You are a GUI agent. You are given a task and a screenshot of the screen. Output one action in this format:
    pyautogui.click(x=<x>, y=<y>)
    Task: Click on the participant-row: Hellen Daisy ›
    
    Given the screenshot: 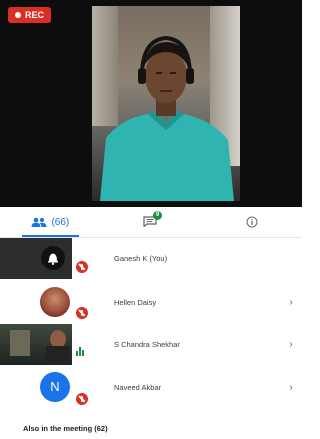 What is the action you would take?
    pyautogui.click(x=151, y=302)
    